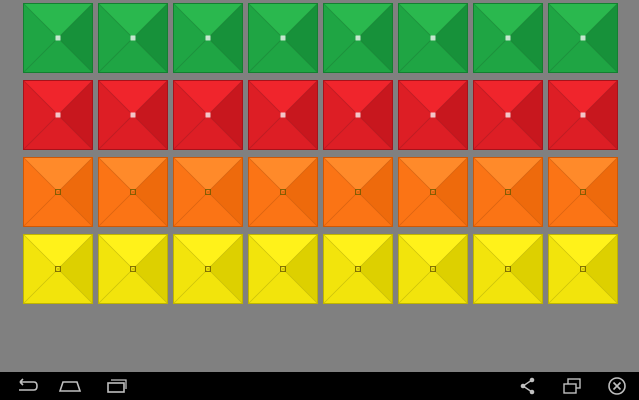  I want to click on home-icon, so click(70, 386).